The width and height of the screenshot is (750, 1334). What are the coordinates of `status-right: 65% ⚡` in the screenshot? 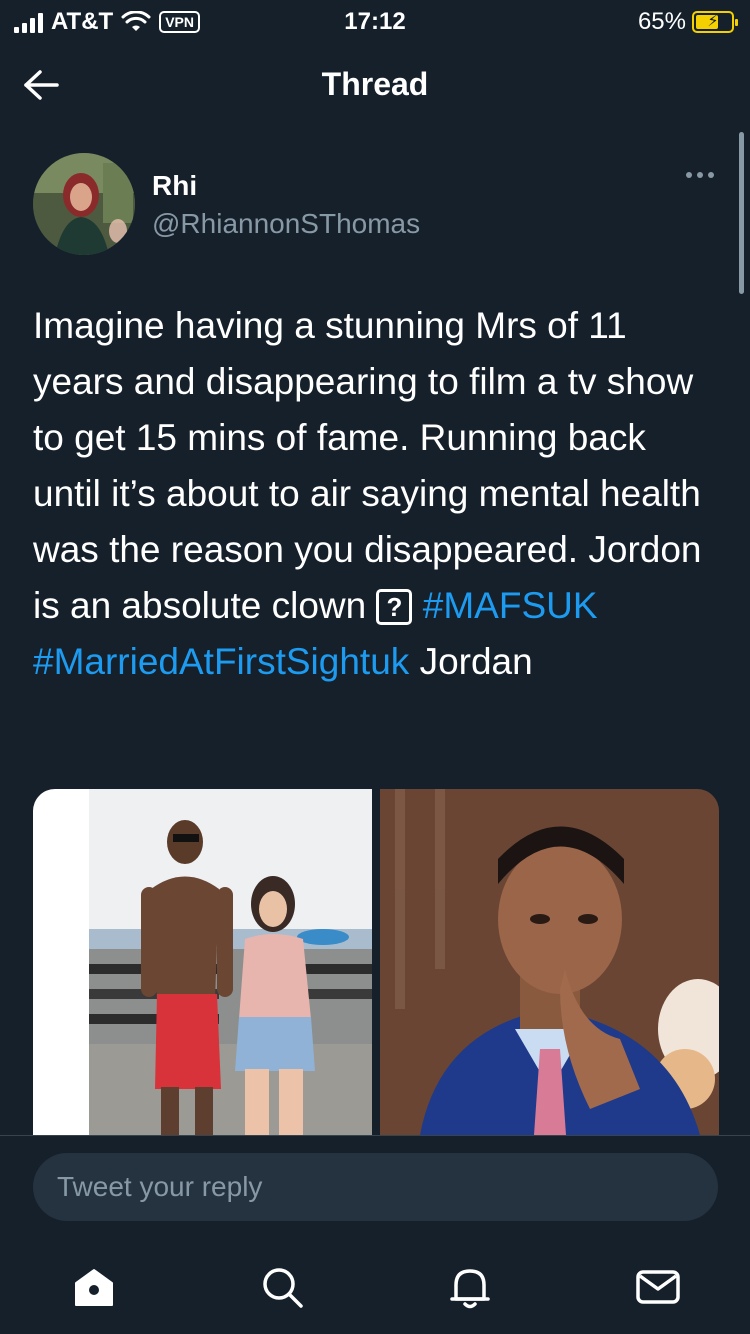 It's located at (687, 22).